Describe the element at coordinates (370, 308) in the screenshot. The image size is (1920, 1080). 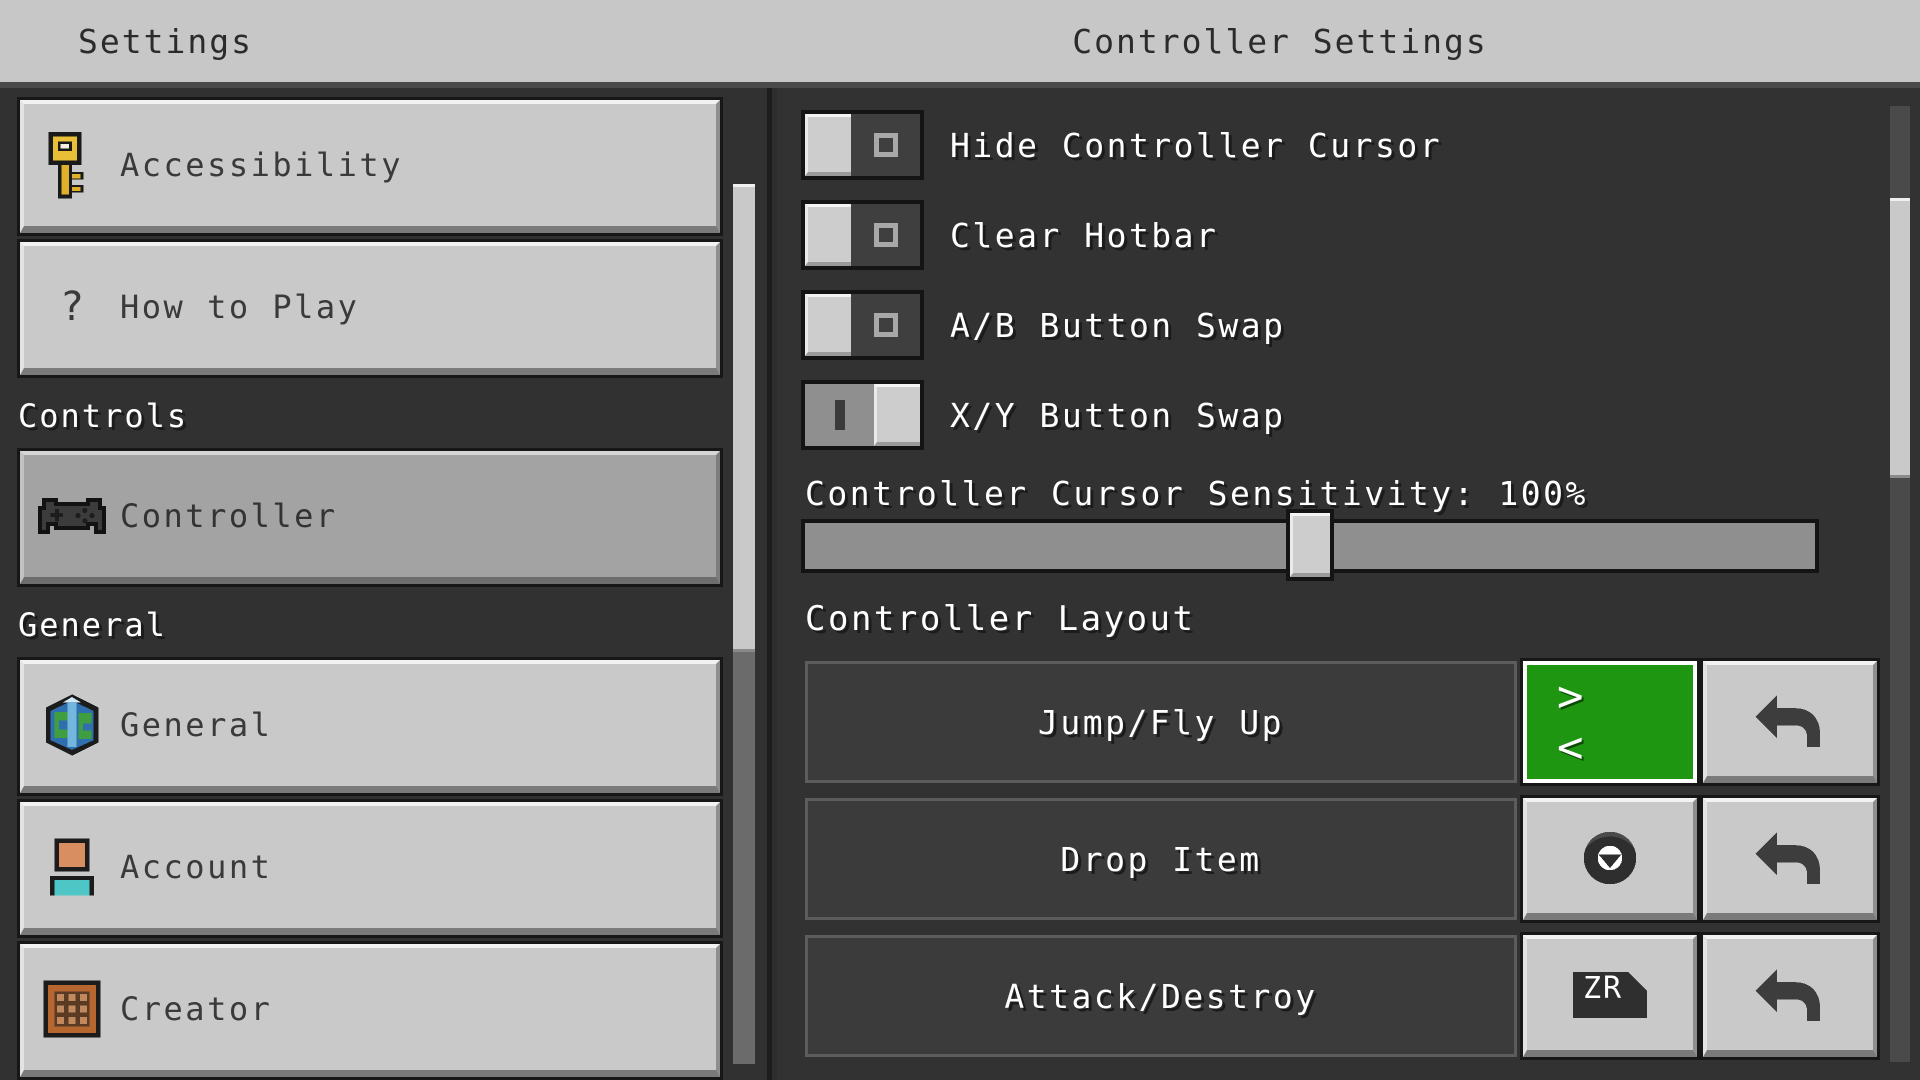
I see `sidebar-item-how-to-play: ? How to Play` at that location.